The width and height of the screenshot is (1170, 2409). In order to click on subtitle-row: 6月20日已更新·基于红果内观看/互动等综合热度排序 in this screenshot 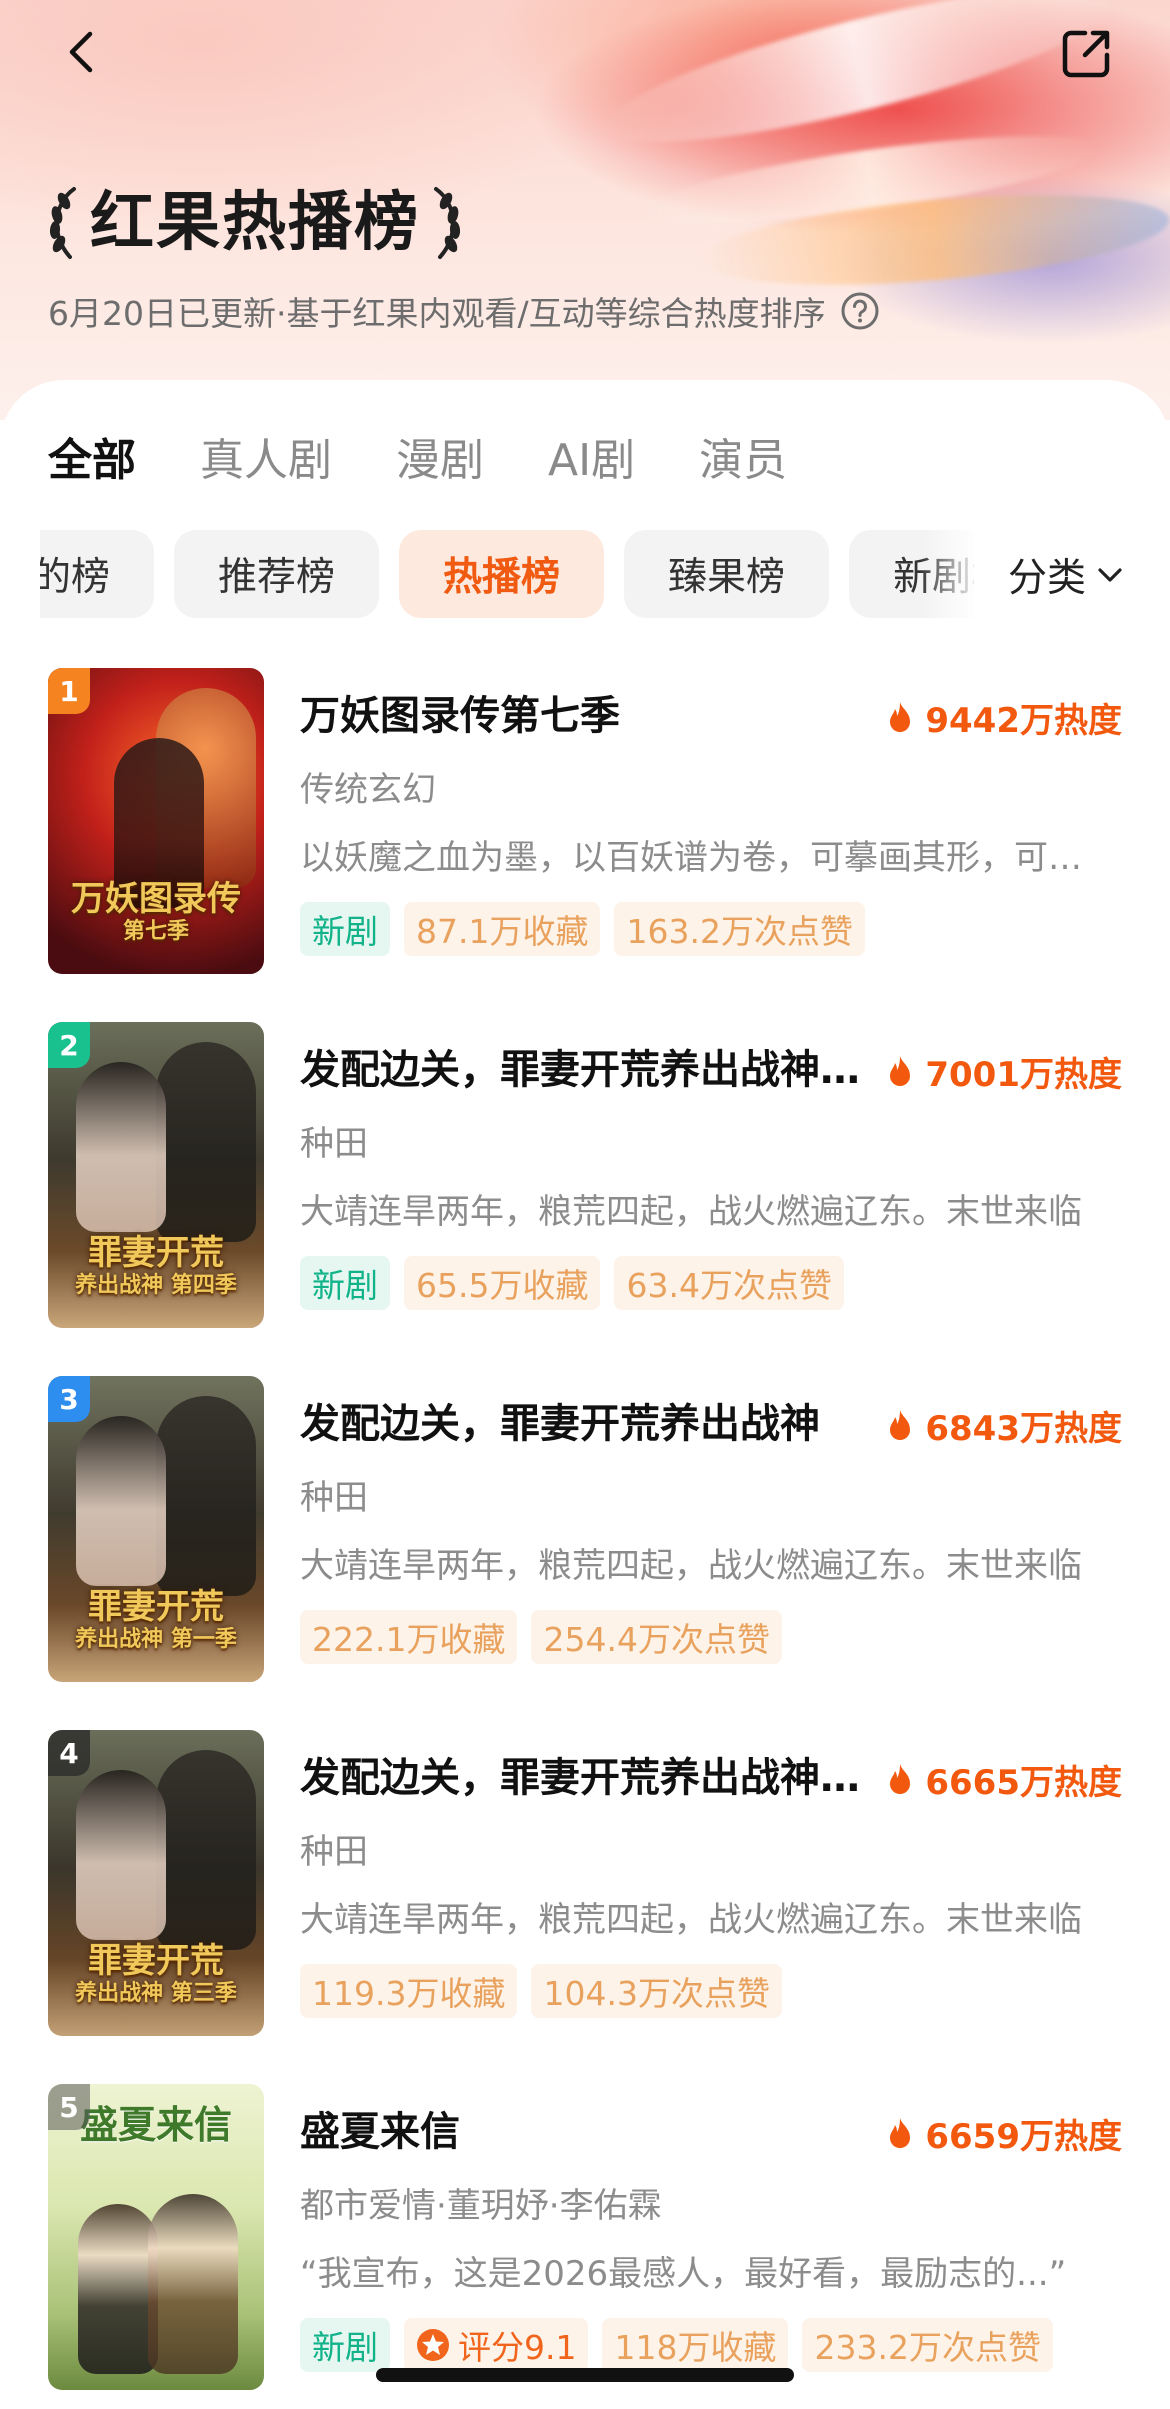, I will do `click(464, 311)`.